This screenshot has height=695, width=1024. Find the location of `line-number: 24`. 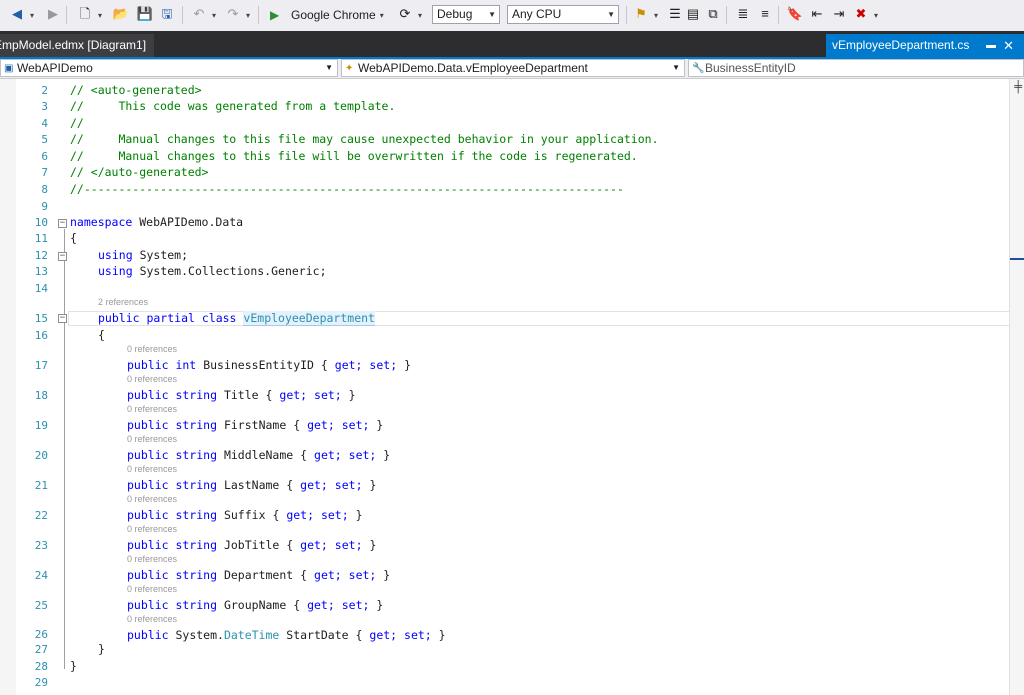

line-number: 24 is located at coordinates (41, 575).